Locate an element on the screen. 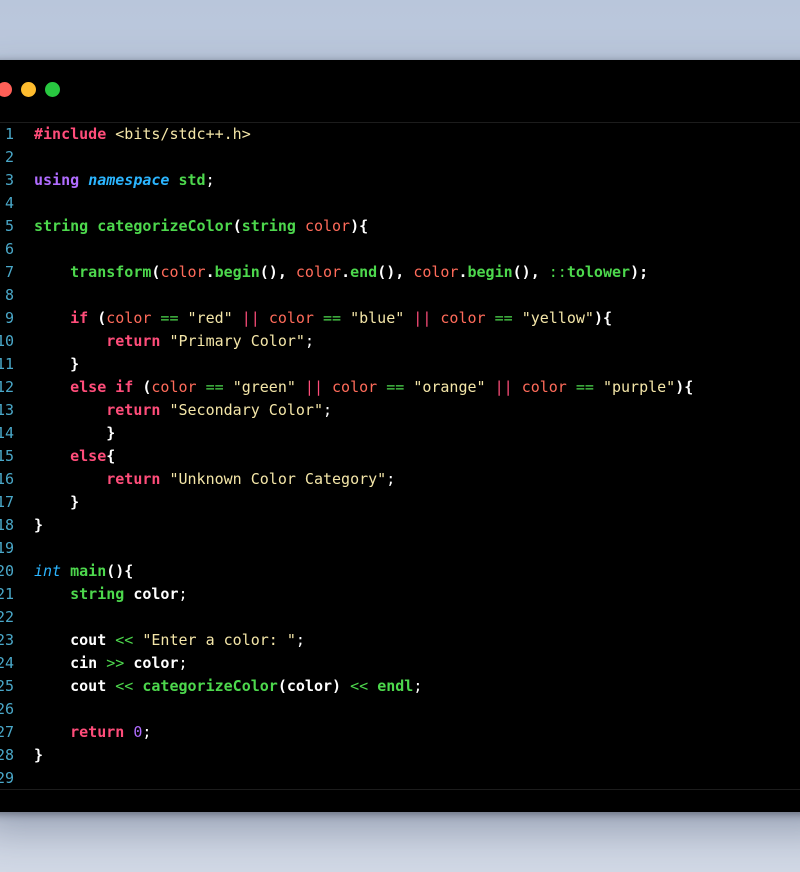  line-number: 1 is located at coordinates (9, 134).